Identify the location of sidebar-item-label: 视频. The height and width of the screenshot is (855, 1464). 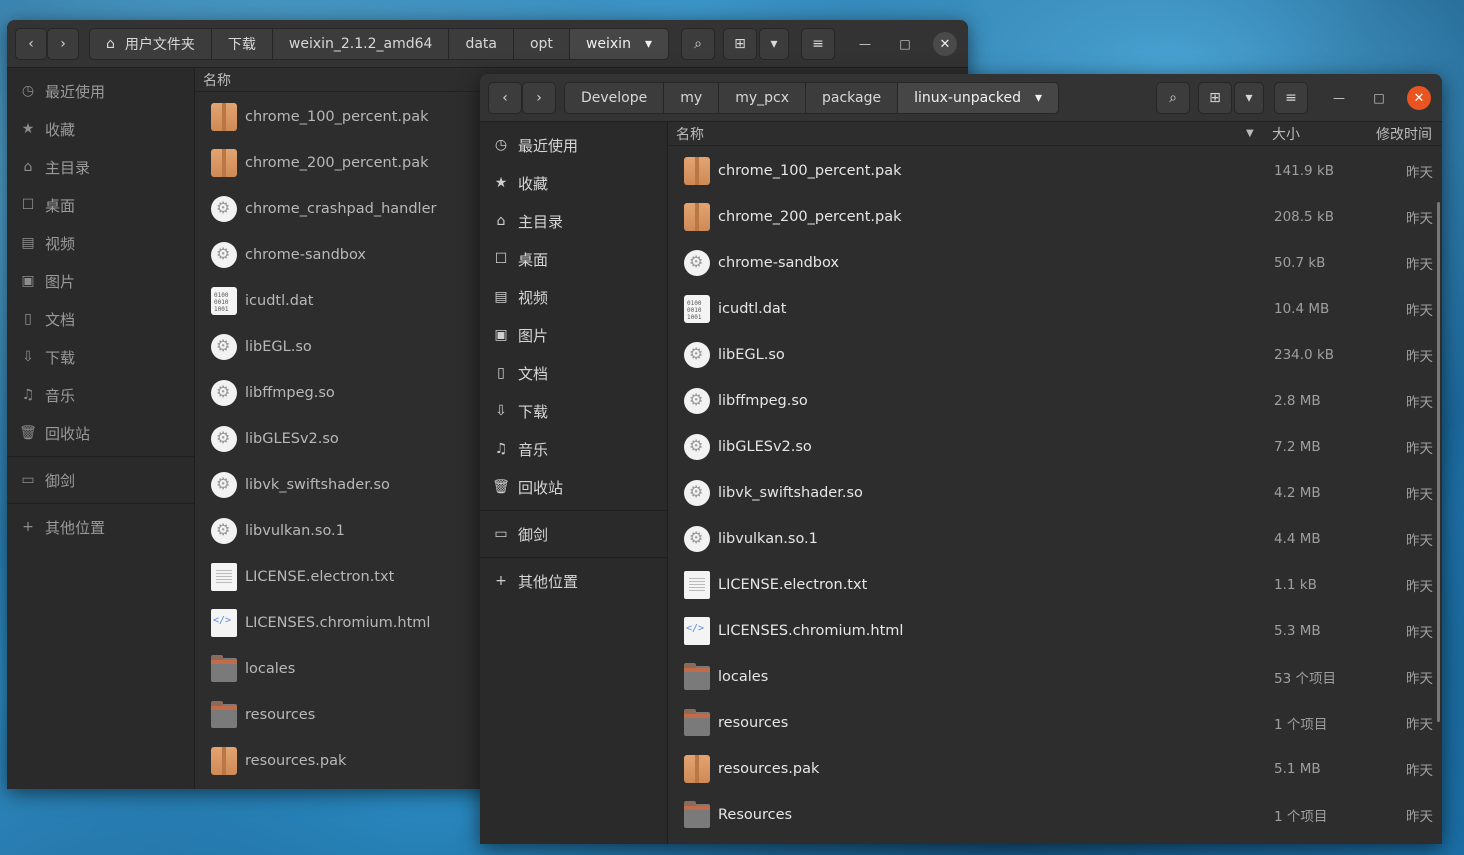
(60, 243).